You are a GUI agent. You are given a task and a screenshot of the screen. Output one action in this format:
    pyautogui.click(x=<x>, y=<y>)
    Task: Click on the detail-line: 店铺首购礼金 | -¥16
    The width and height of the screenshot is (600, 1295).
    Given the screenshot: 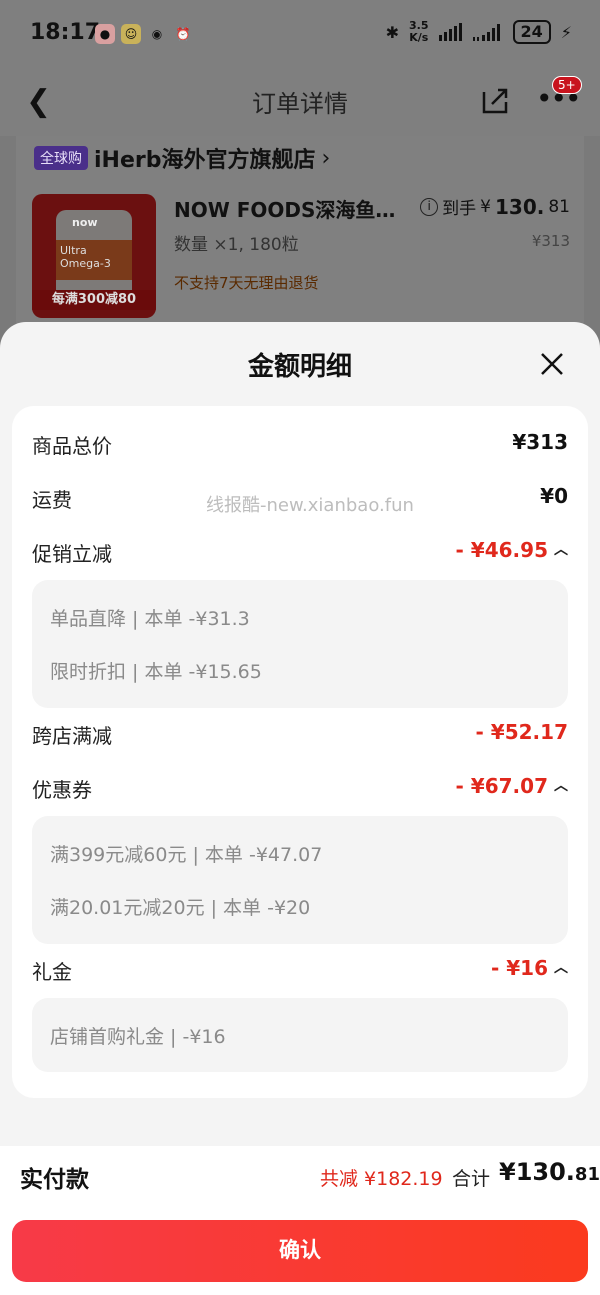 What is the action you would take?
    pyautogui.click(x=138, y=1037)
    